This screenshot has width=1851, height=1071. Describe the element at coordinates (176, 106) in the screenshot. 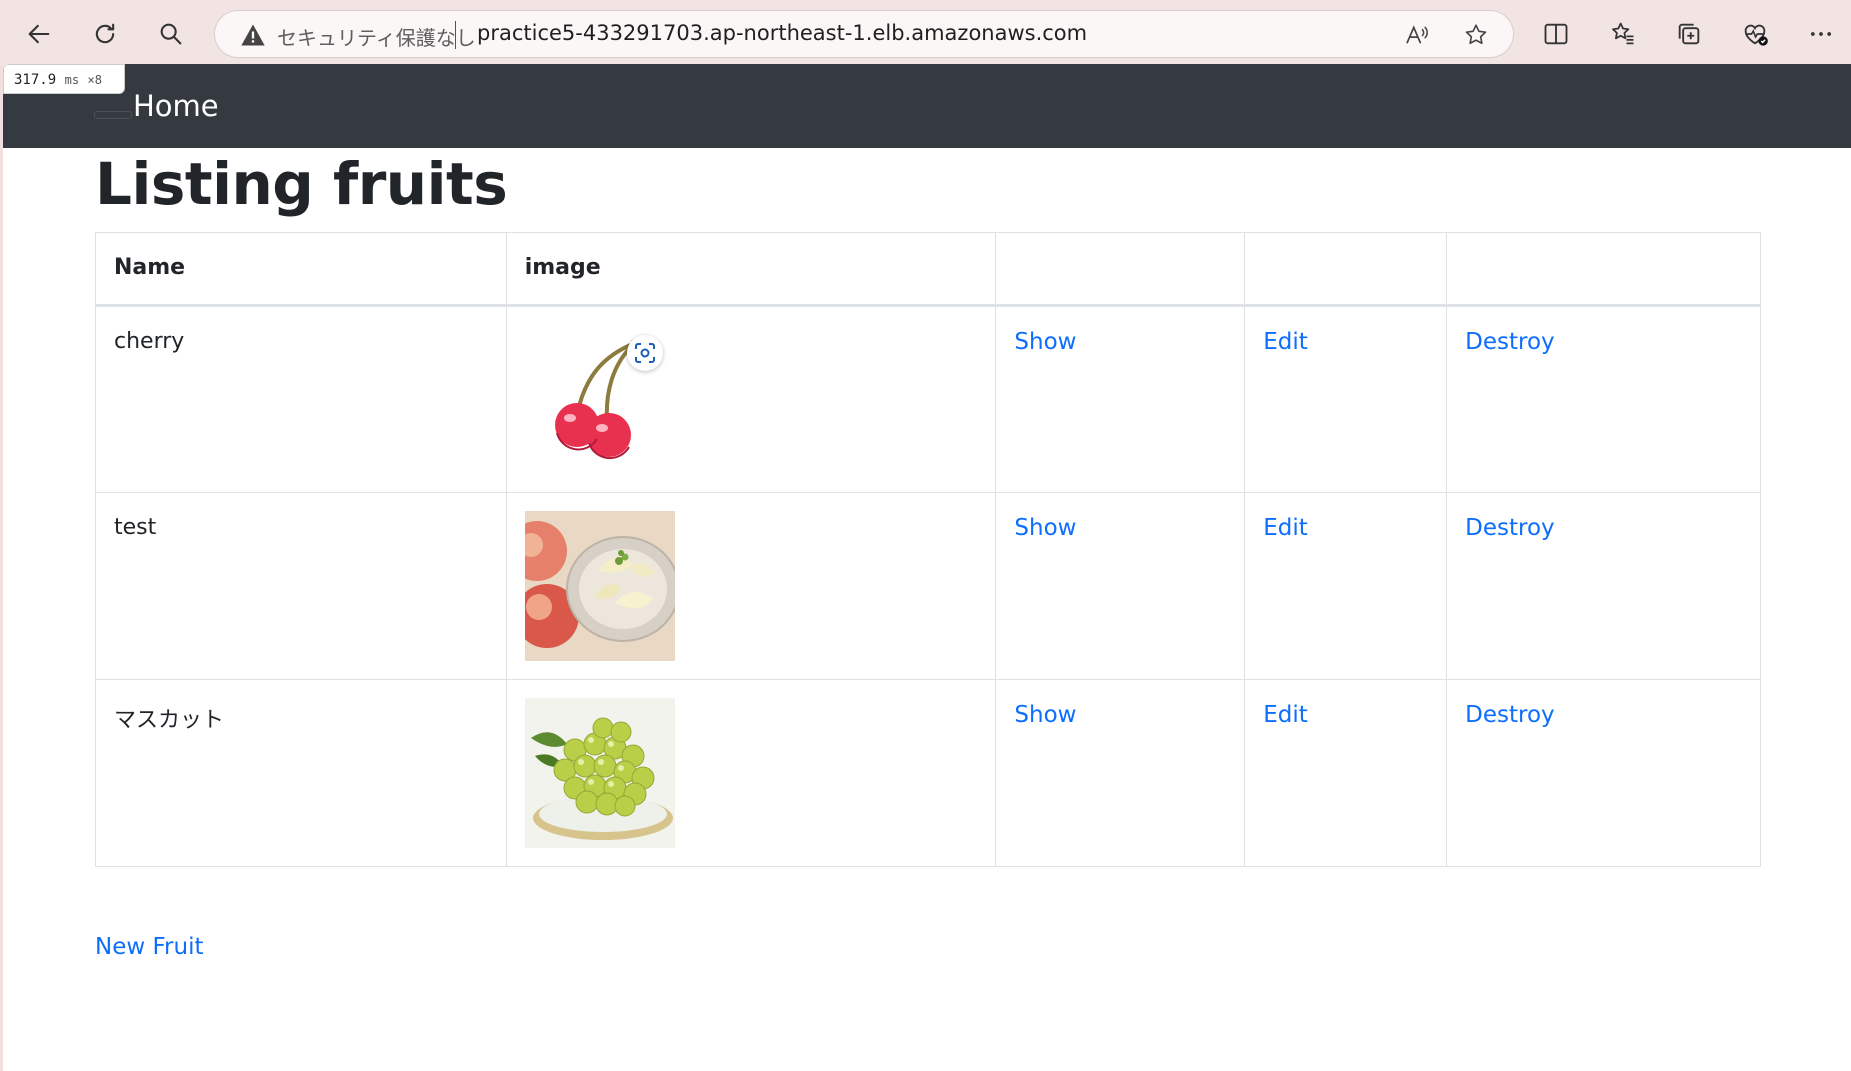

I see `nav-home-link: Home` at that location.